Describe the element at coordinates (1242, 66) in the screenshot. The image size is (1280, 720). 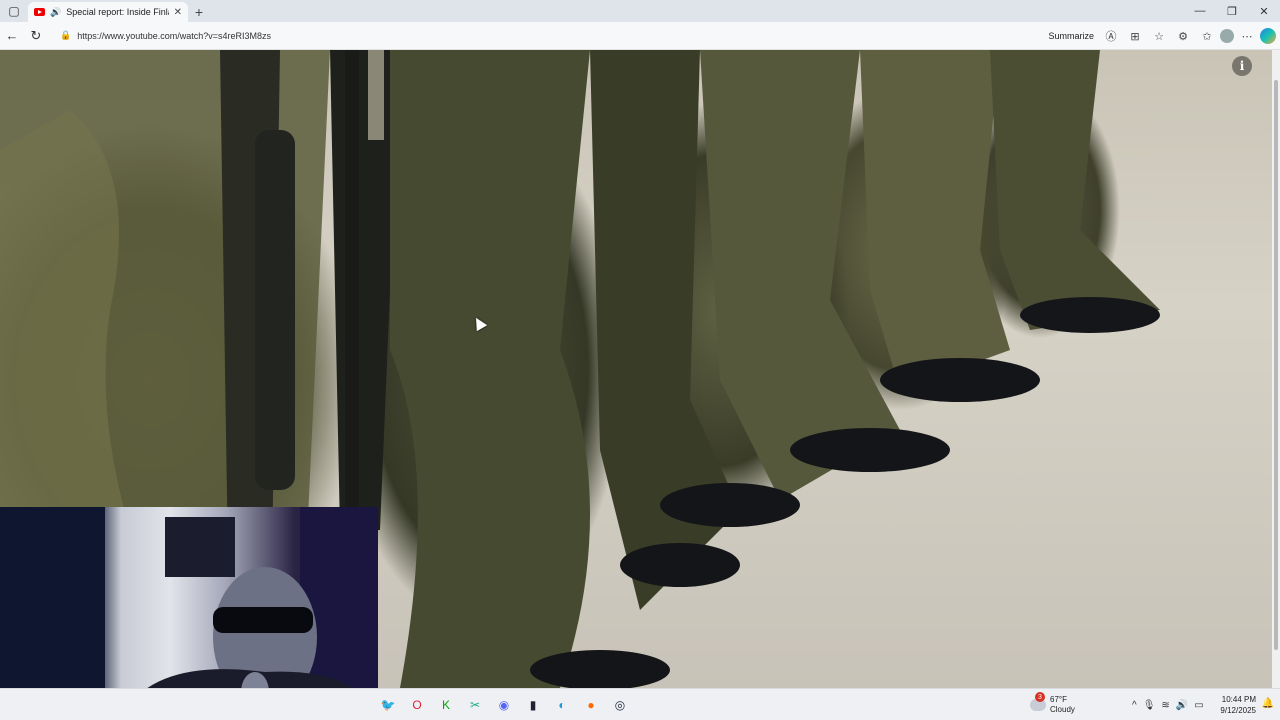
I see `info-icon: i` at that location.